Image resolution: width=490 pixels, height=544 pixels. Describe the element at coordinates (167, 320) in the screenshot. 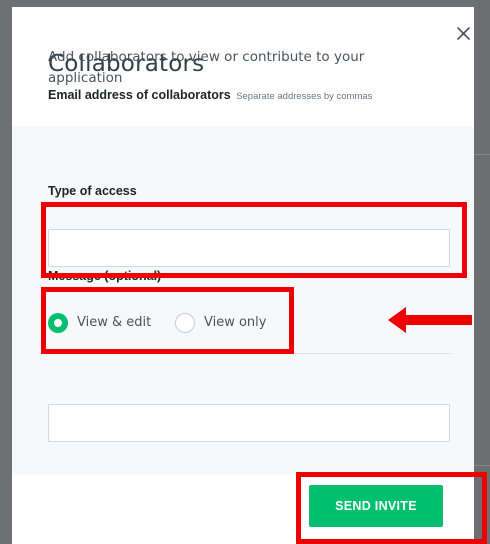

I see `annotation-box-access` at that location.